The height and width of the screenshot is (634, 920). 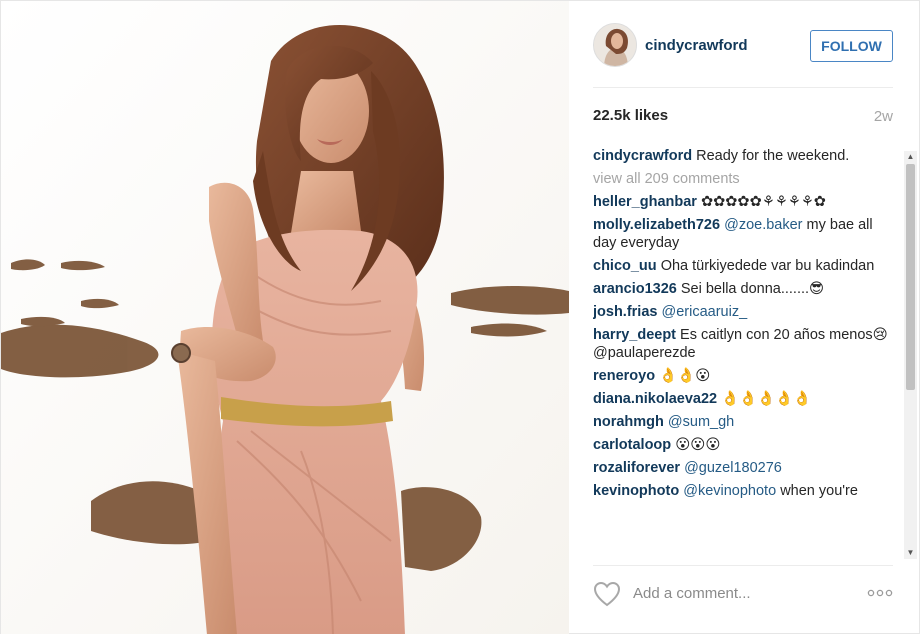 What do you see at coordinates (746, 422) in the screenshot?
I see `comment-item: norahmgh @sum_gh` at bounding box center [746, 422].